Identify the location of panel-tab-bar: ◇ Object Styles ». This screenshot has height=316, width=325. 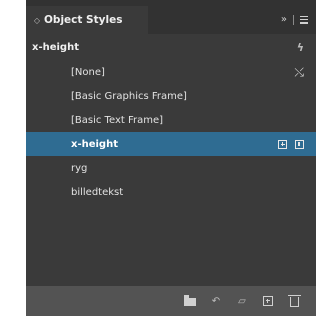
(171, 17).